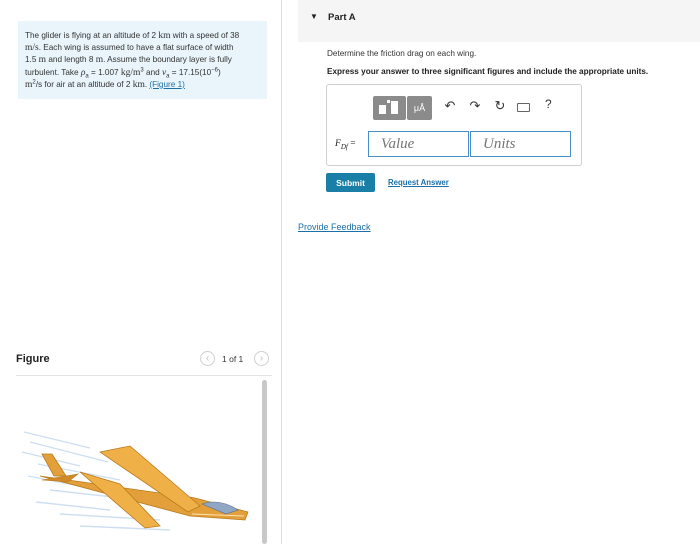 This screenshot has height=544, width=700. I want to click on keyboard-icon, so click(523, 107).